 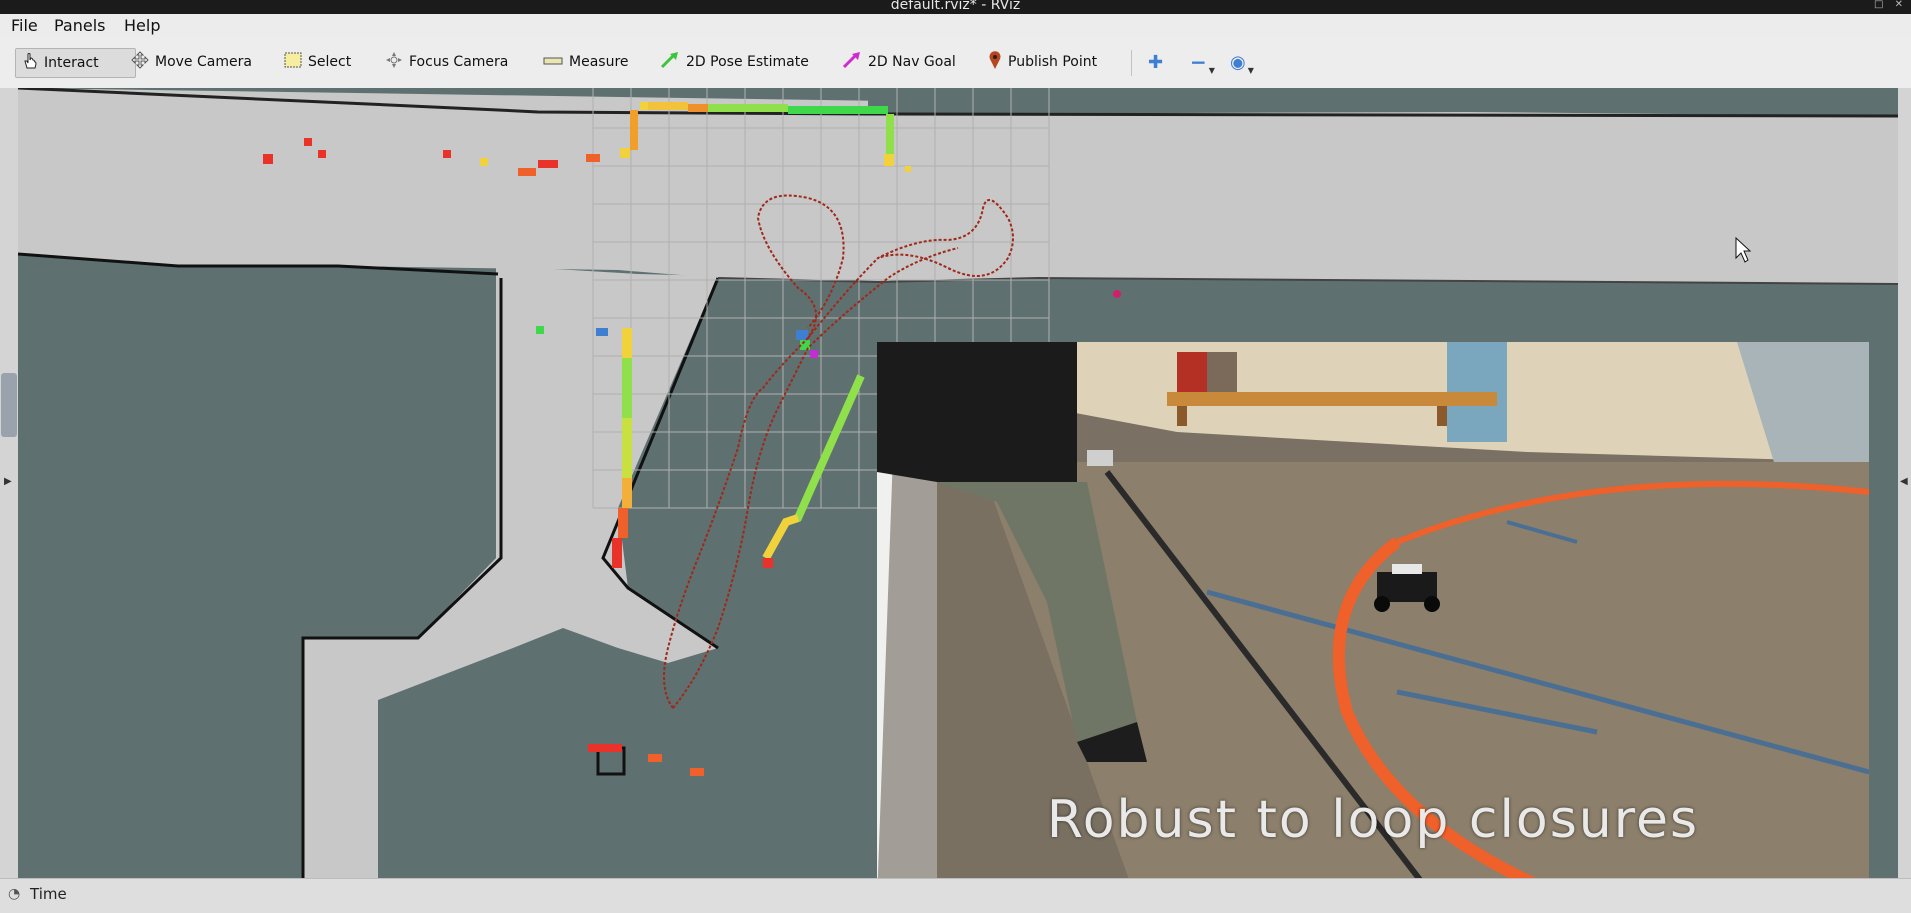 I want to click on hand-pointer-icon, so click(x=30, y=63).